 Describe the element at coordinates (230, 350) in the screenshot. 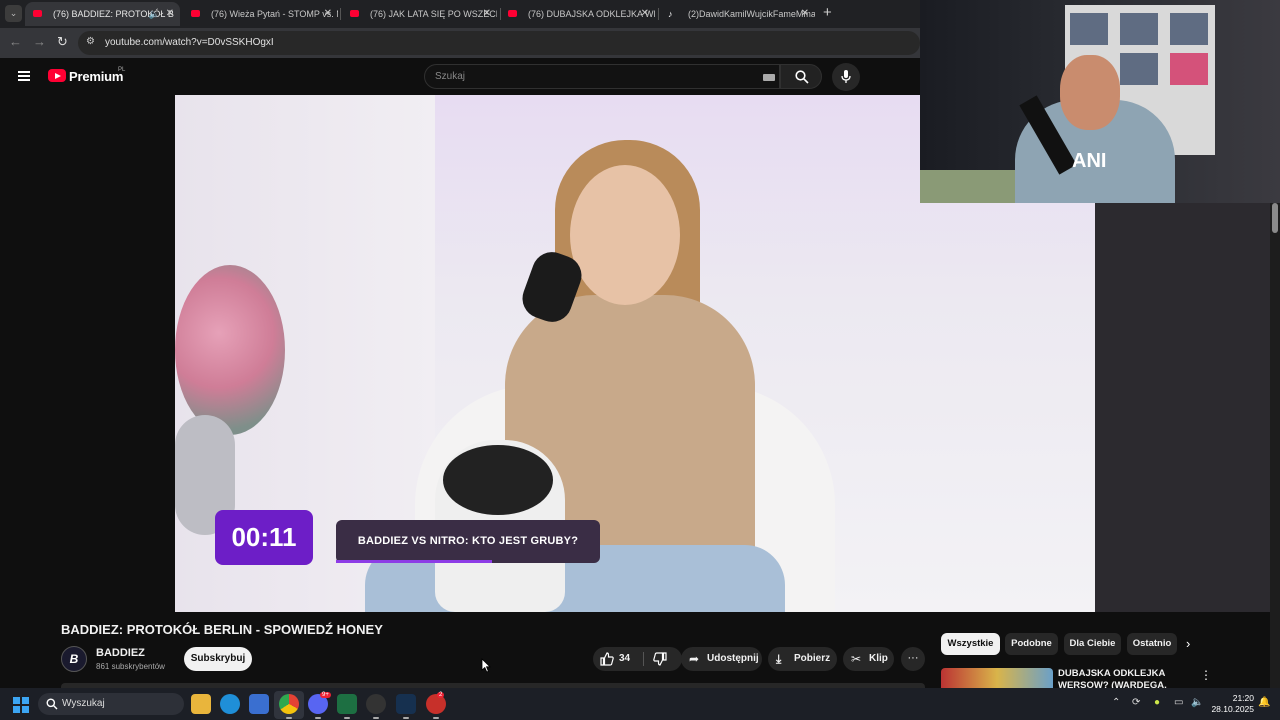

I see `flowers-image` at that location.